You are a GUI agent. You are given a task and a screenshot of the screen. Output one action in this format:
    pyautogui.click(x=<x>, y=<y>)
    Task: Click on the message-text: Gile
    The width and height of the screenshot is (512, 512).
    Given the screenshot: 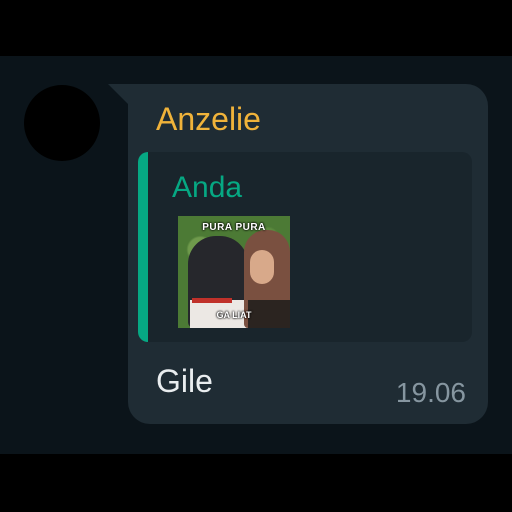 What is the action you would take?
    pyautogui.click(x=184, y=381)
    